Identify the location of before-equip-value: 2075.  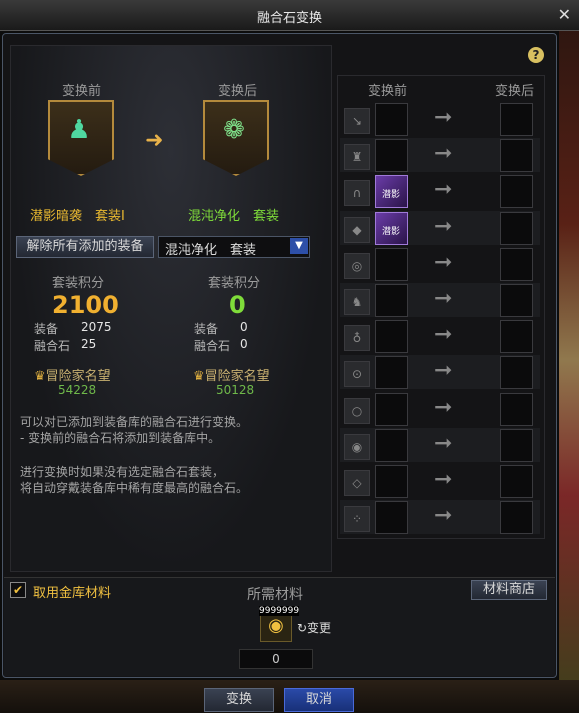
(96, 327).